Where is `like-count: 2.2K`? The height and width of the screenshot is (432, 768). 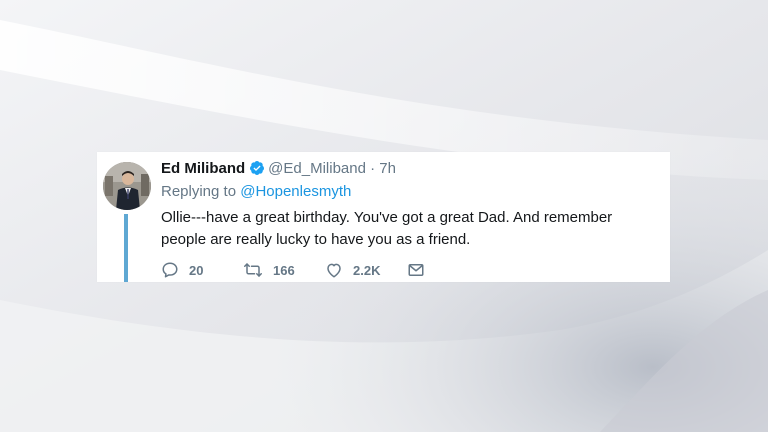
like-count: 2.2K is located at coordinates (367, 270).